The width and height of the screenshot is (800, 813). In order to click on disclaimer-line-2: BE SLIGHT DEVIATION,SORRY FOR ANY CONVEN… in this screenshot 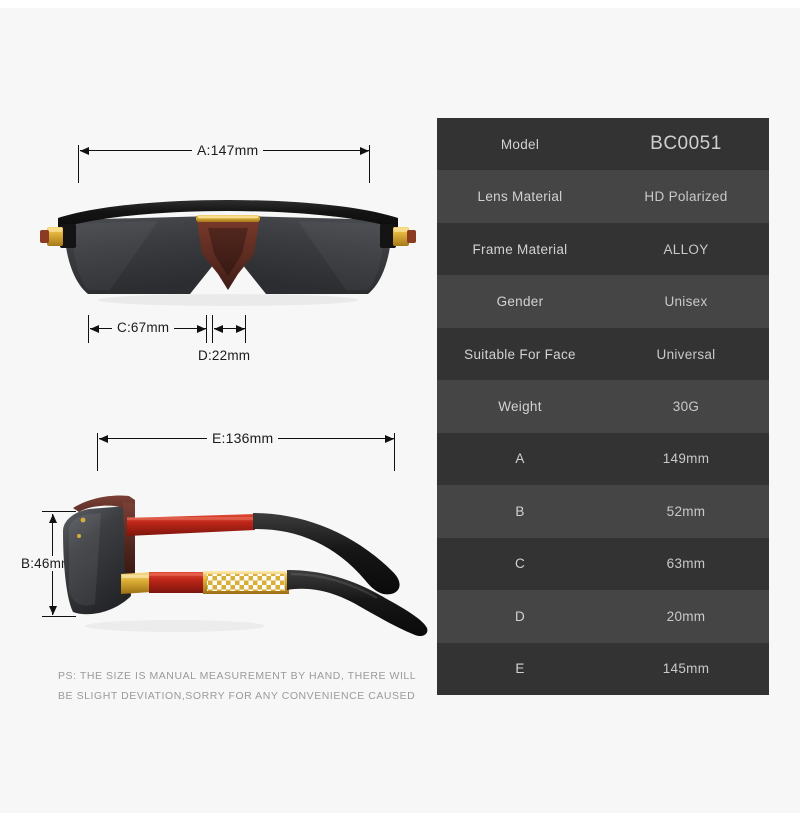, I will do `click(237, 696)`.